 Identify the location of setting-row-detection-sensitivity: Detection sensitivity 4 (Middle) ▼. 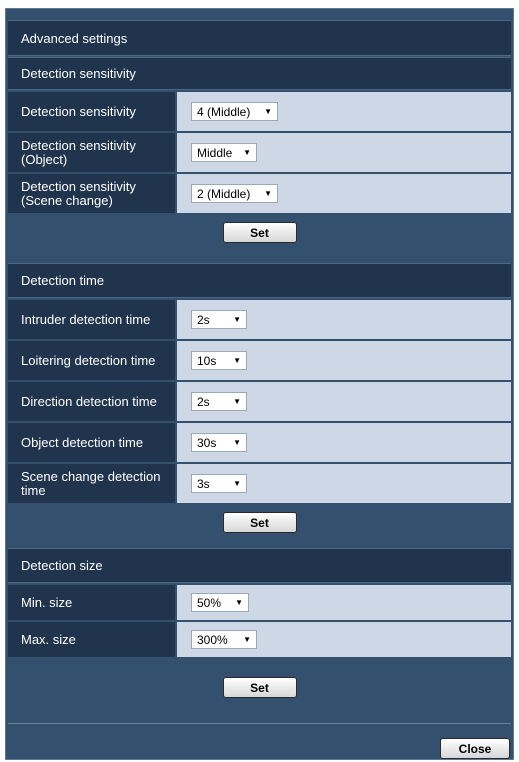
(259, 111).